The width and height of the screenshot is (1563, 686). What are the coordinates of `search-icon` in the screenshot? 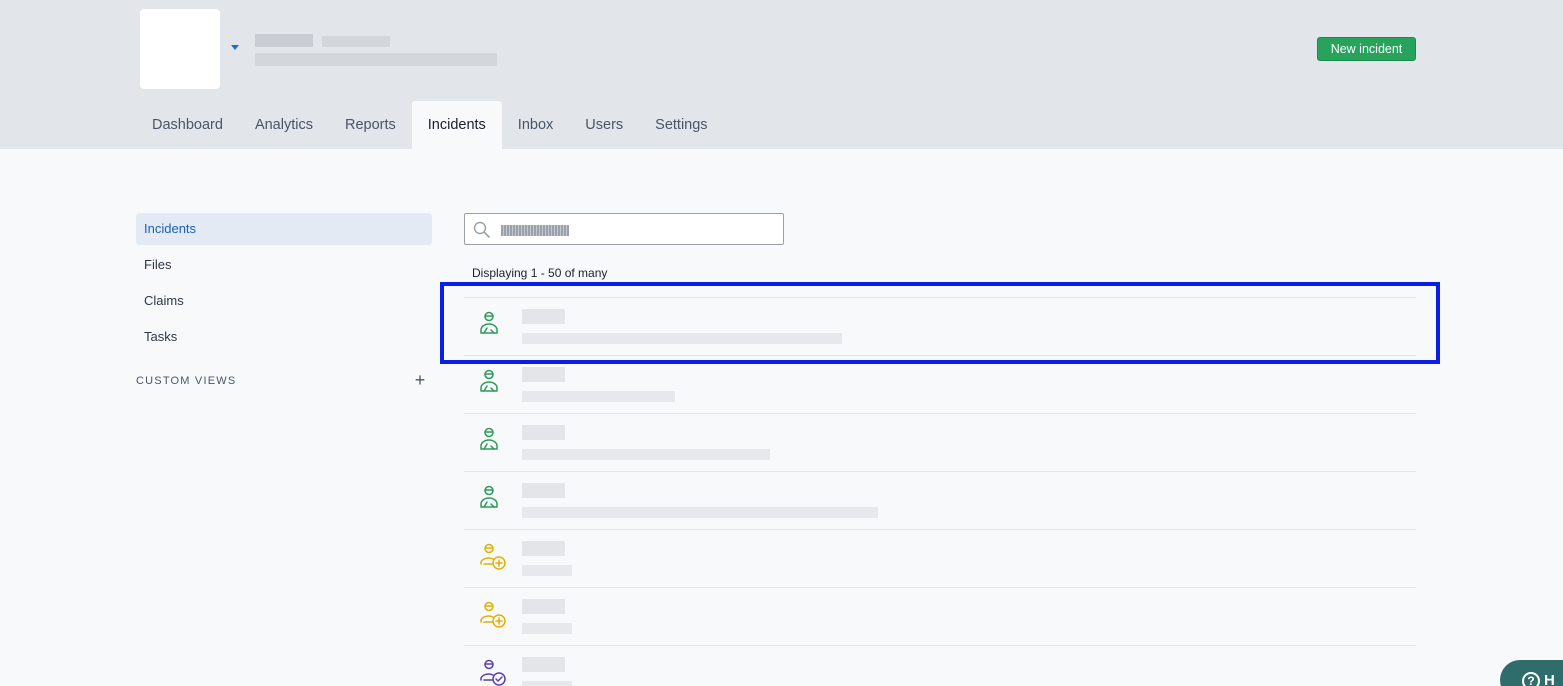 It's located at (481, 229).